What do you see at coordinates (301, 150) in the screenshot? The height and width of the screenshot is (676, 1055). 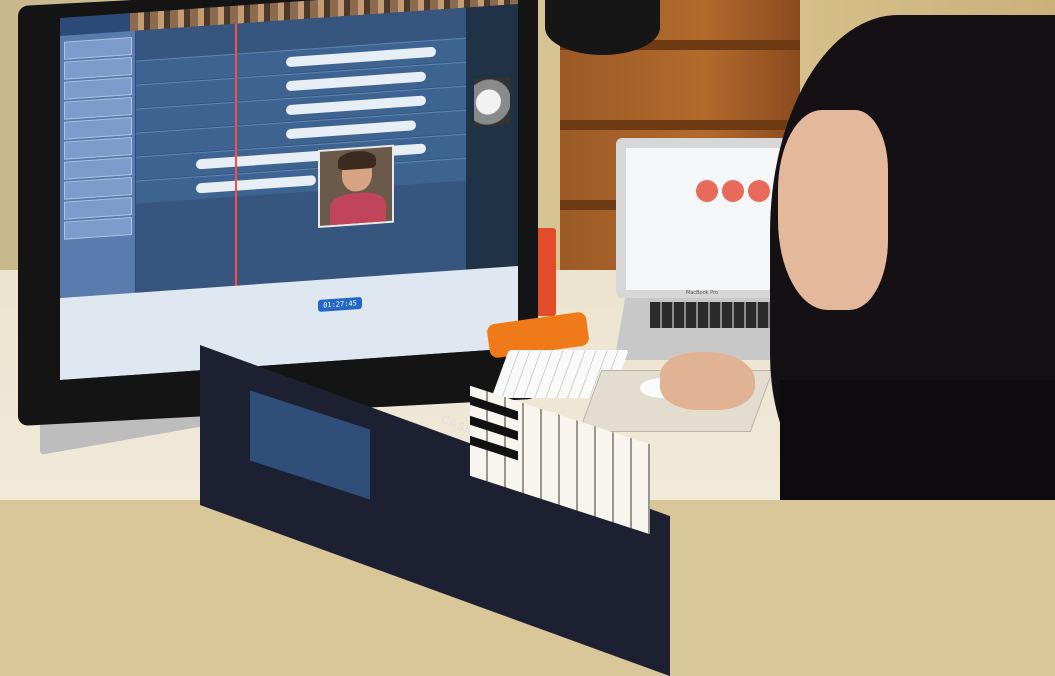 I see `timeline` at bounding box center [301, 150].